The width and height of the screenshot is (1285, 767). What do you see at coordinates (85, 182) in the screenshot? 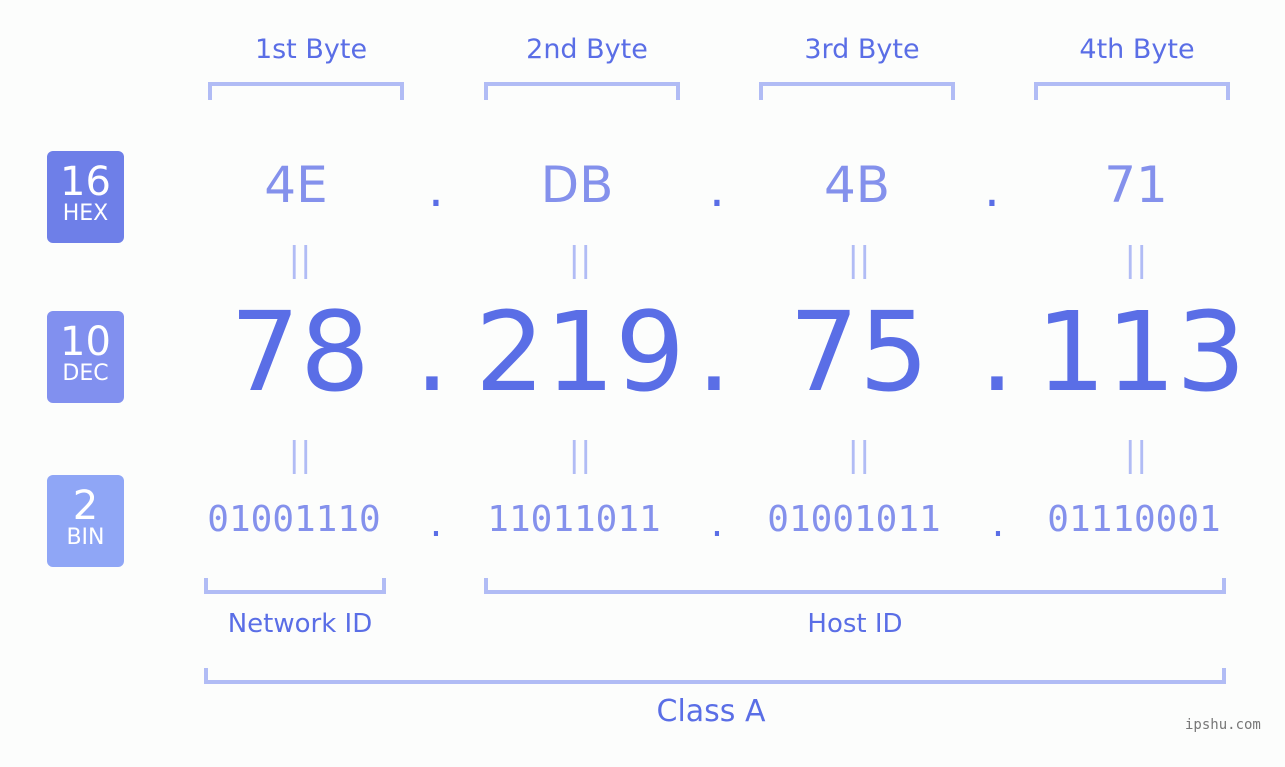
I see `hex-base-number: 16` at bounding box center [85, 182].